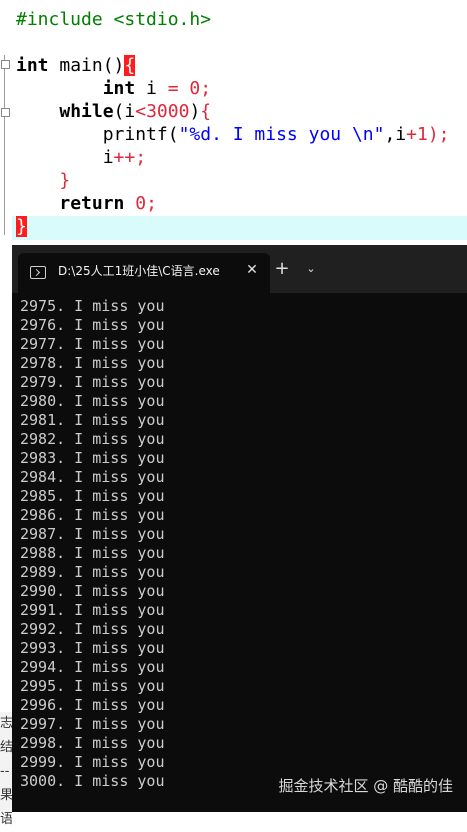  I want to click on output-line: 2983. I miss you, so click(92, 458).